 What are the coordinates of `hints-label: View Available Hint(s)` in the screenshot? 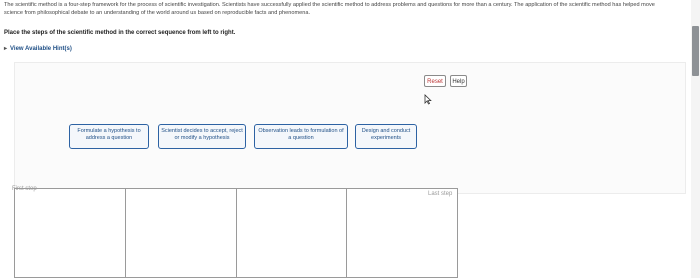 It's located at (41, 48).